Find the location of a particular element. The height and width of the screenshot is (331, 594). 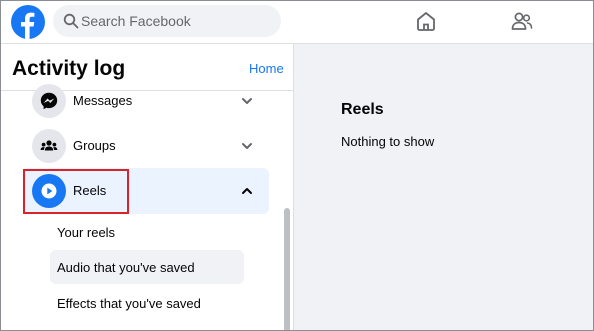

sub-item-label: Your reels is located at coordinates (86, 232).